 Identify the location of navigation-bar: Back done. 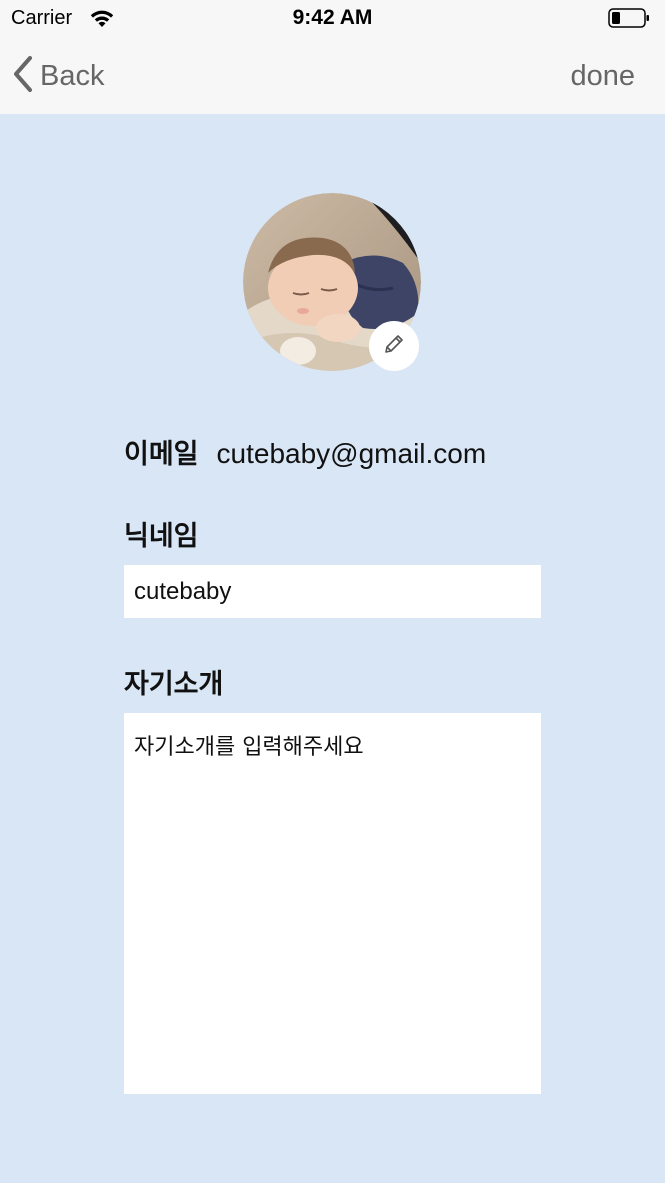
(332, 76).